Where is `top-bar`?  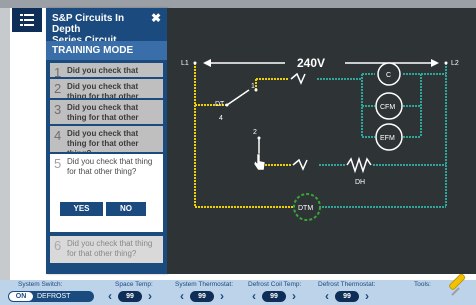 top-bar is located at coordinates (238, 4).